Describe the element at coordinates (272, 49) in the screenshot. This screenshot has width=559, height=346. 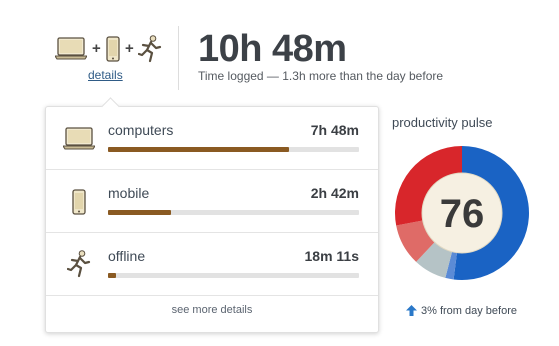
I see `total-time-logged: 10h 48m` at that location.